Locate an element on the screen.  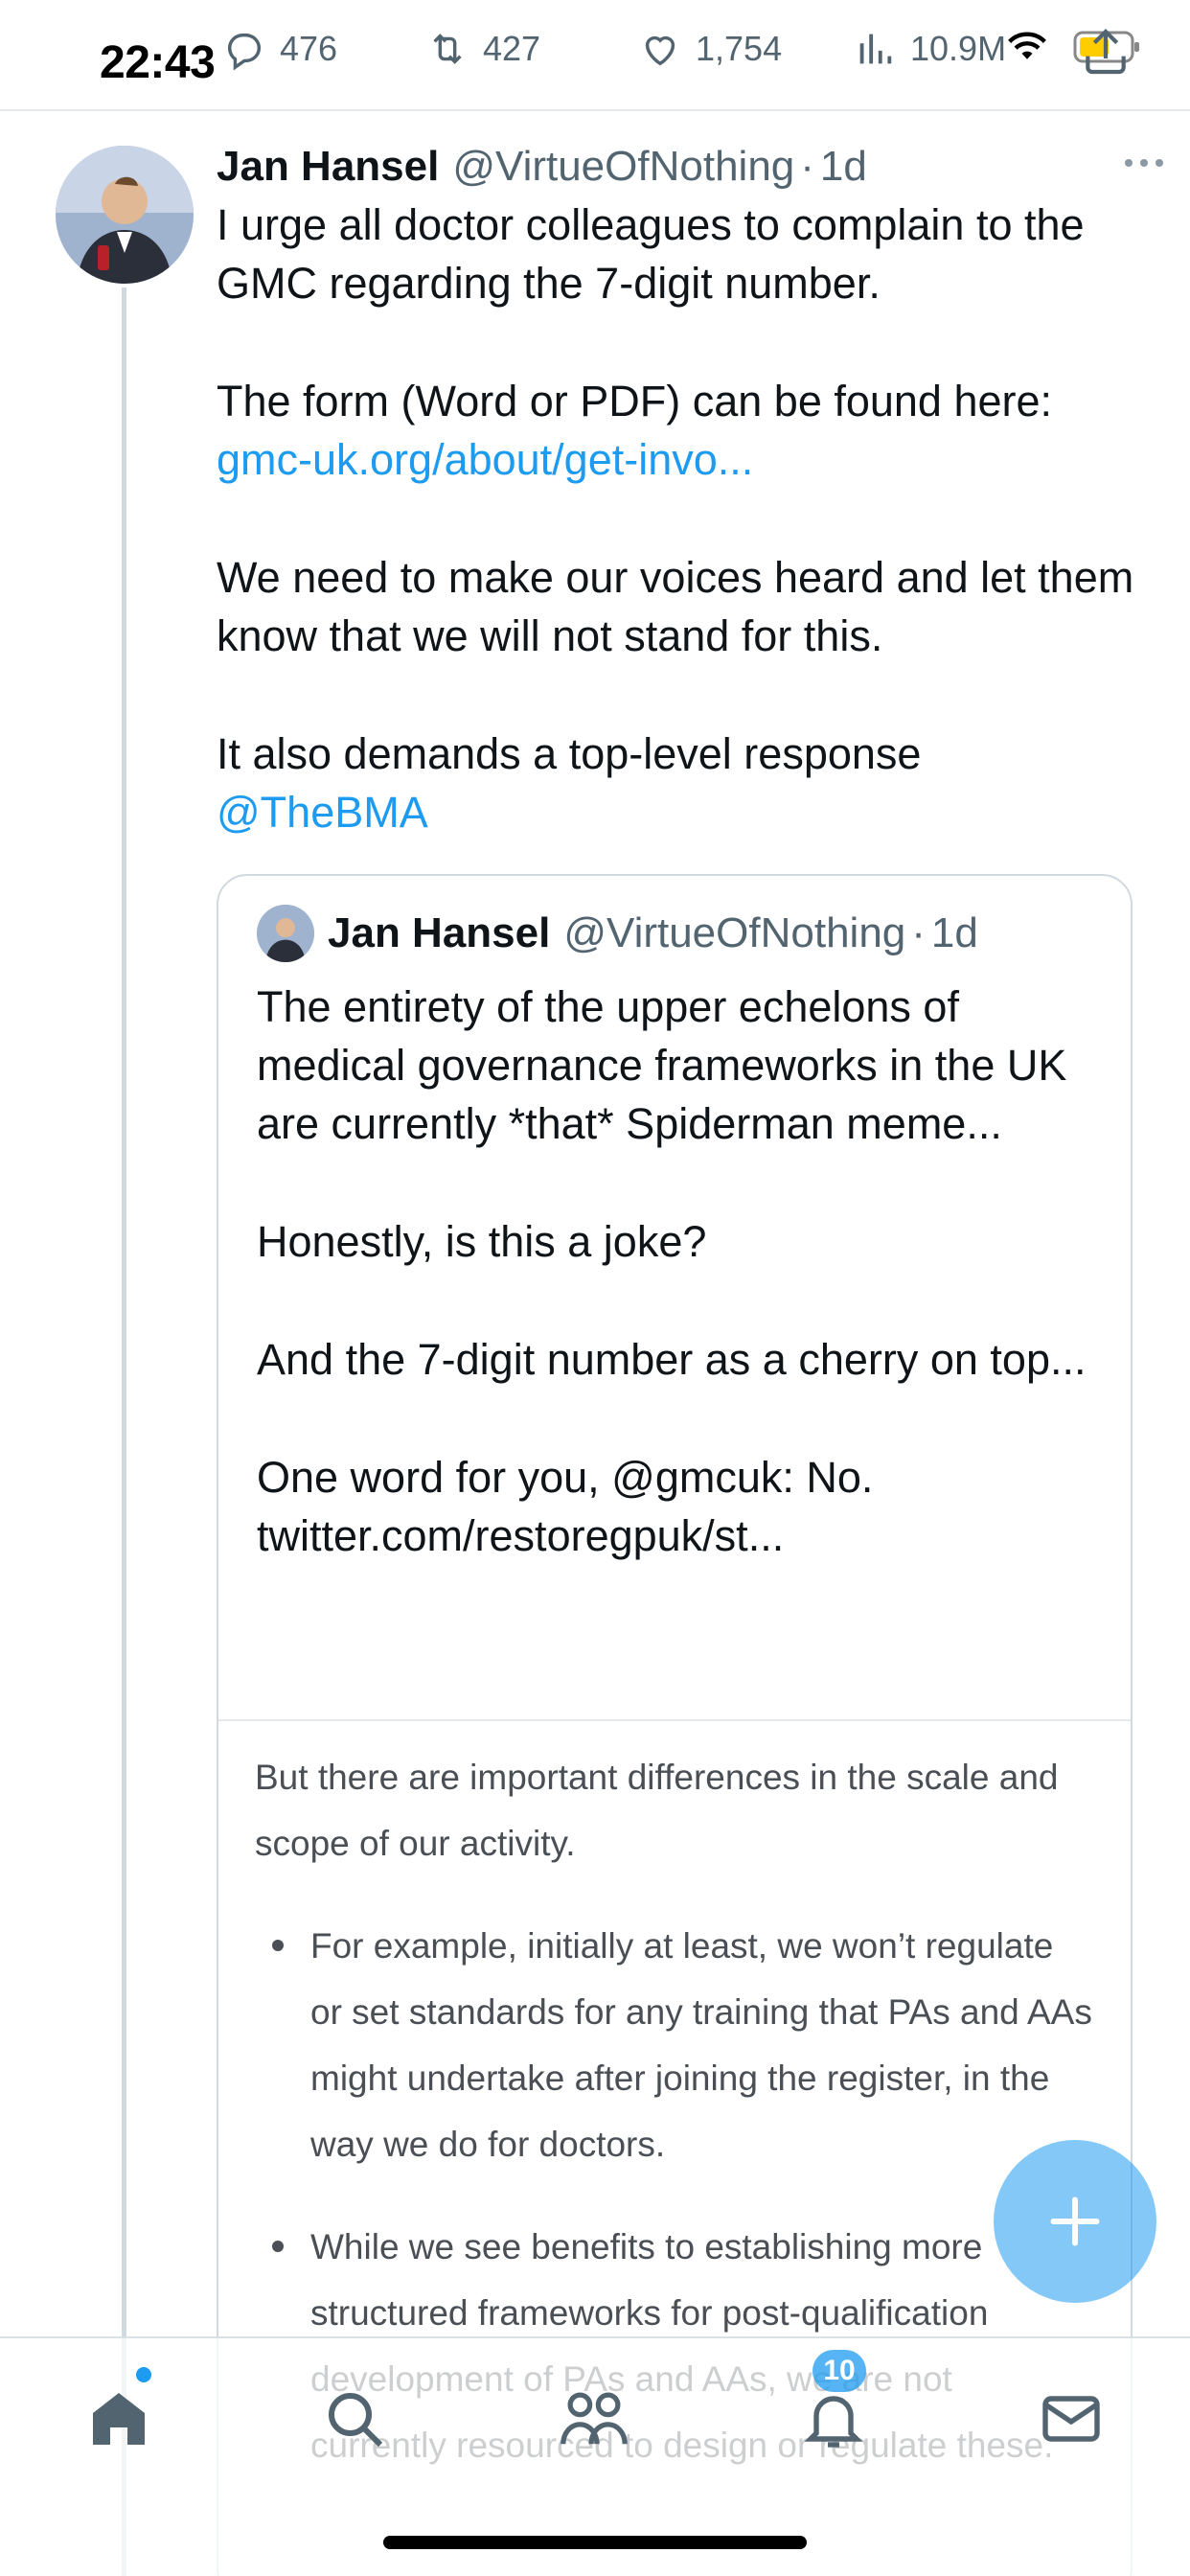
like-stat: 1,754 is located at coordinates (710, 49).